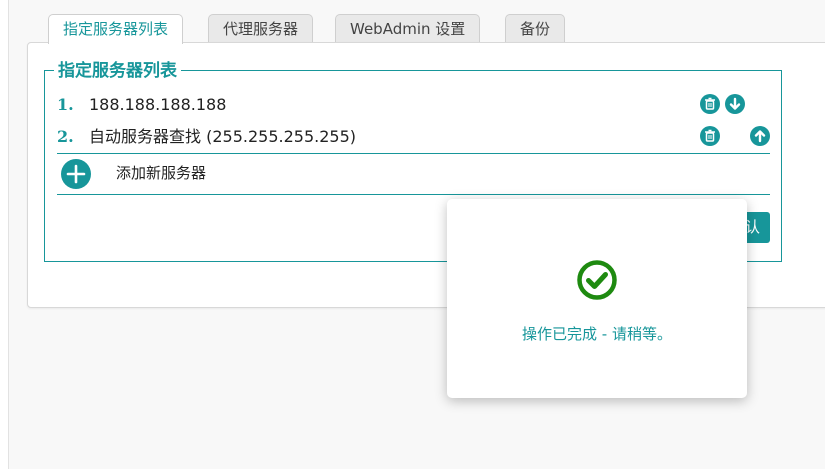 The image size is (825, 469). Describe the element at coordinates (535, 28) in the screenshot. I see `tab-backup: 备份` at that location.